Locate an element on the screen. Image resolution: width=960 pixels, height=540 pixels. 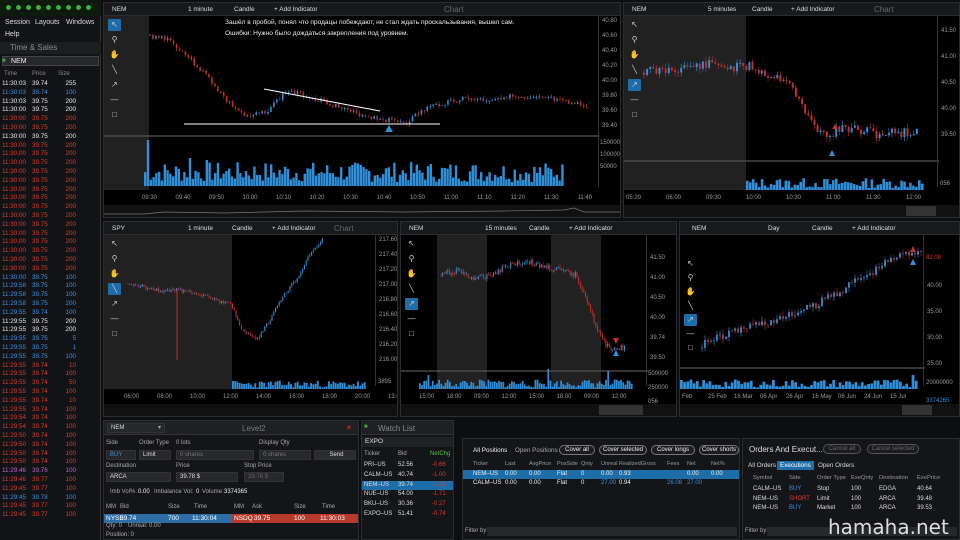
send-button: Send is located at coordinates (335, 455).